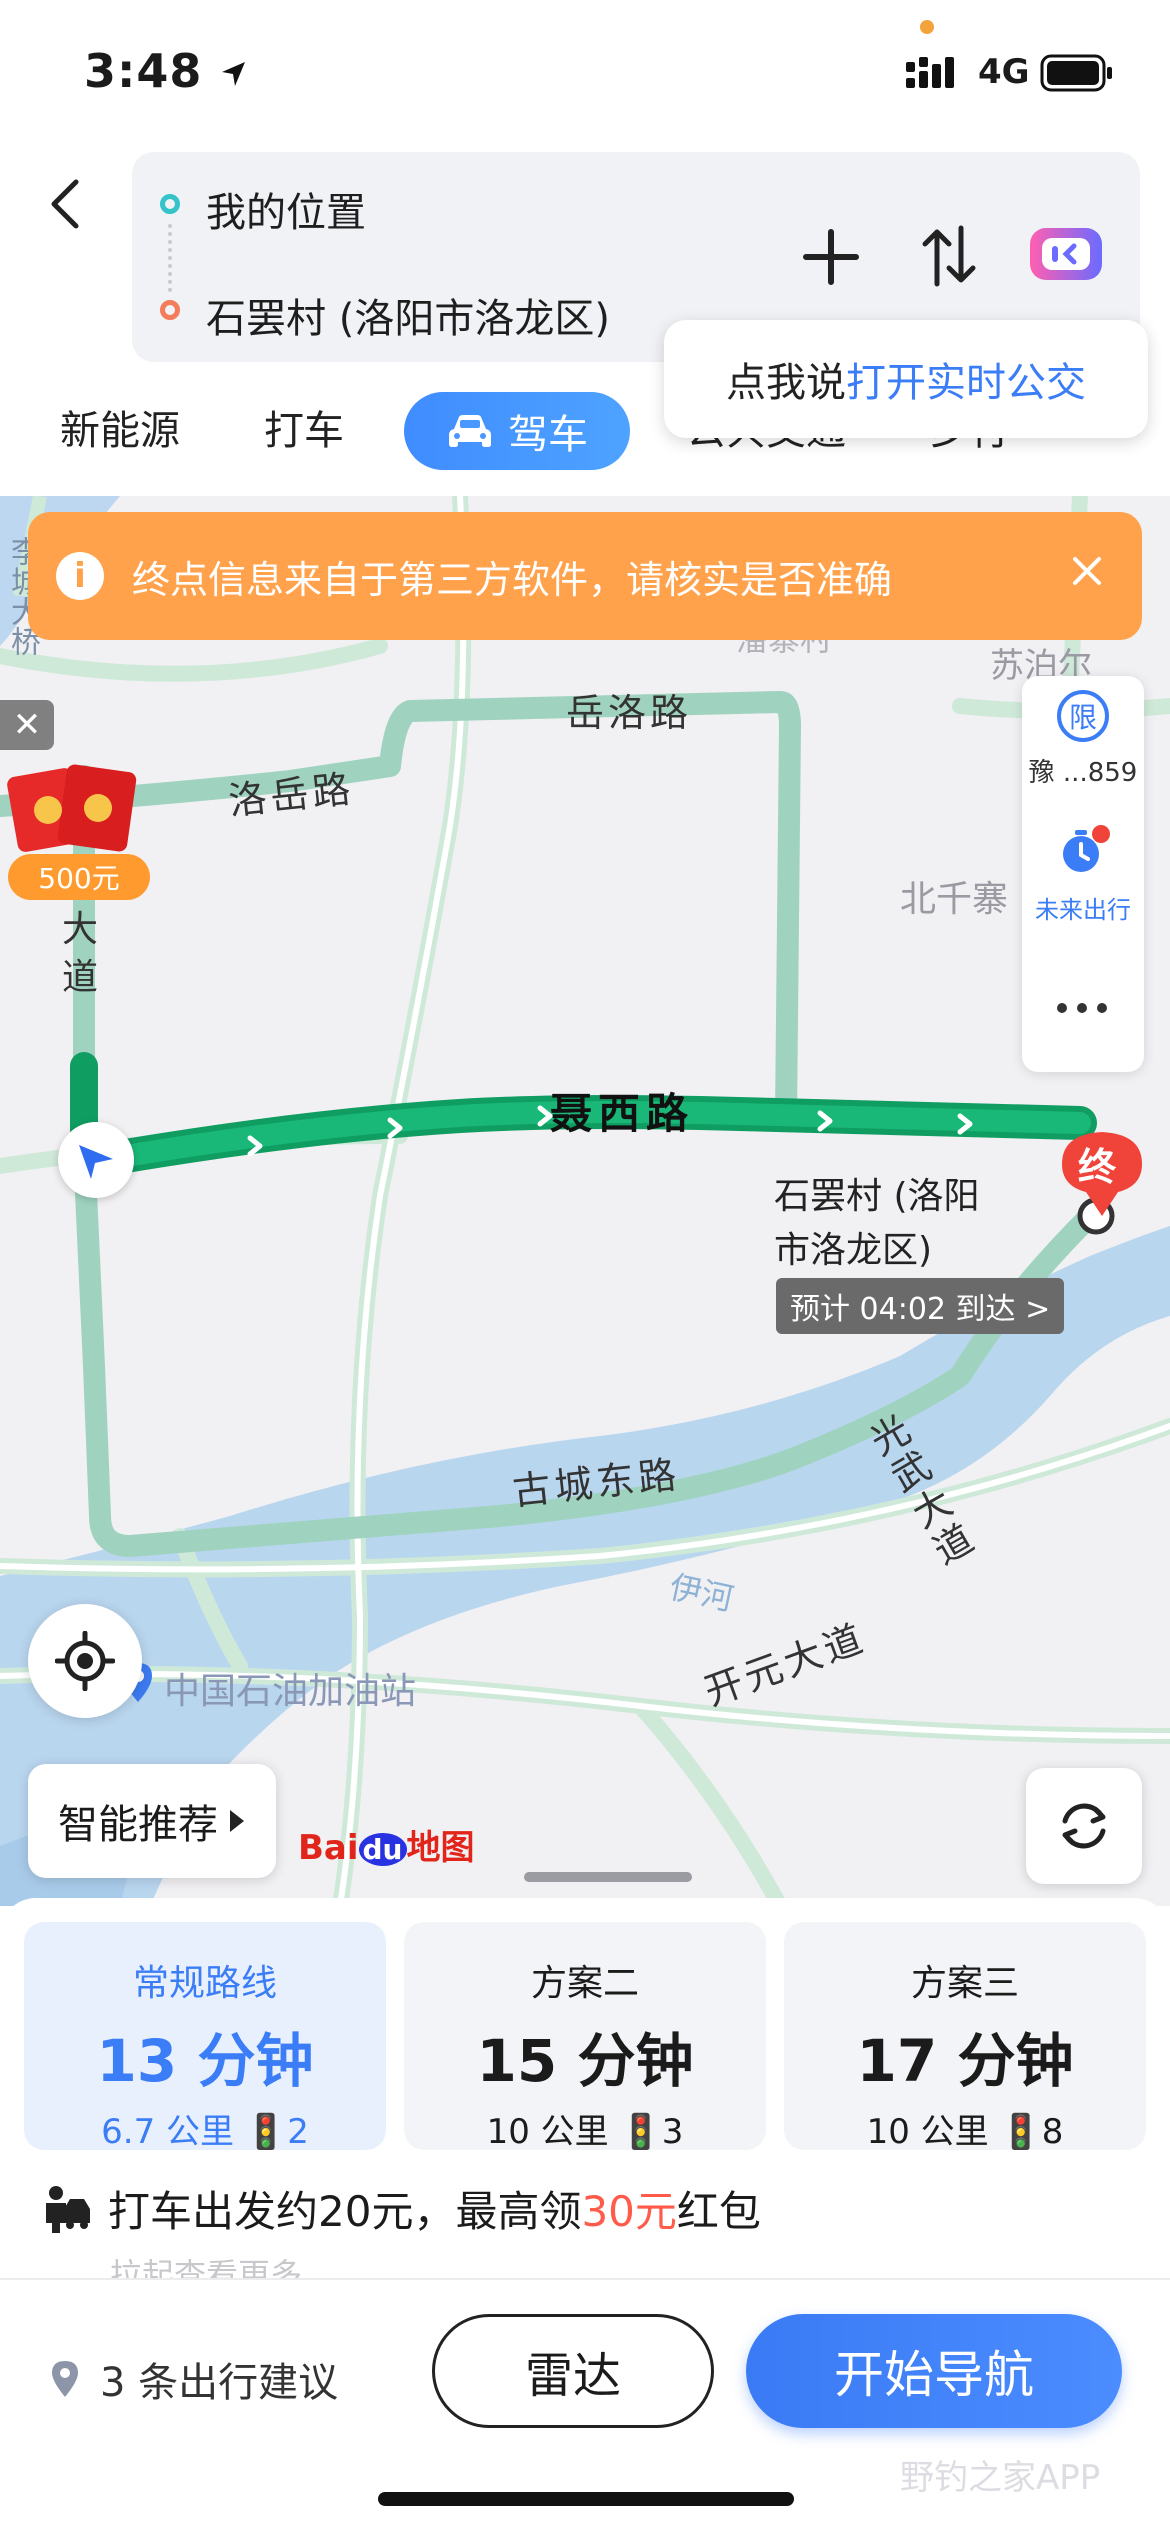  Describe the element at coordinates (170, 258) in the screenshot. I see `route-connector` at that location.